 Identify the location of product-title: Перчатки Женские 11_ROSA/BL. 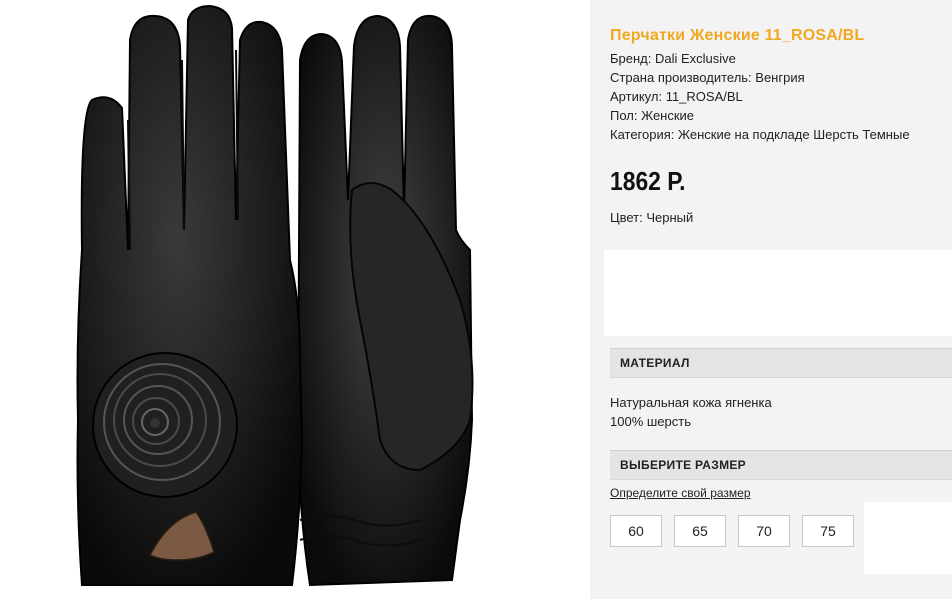
(737, 35).